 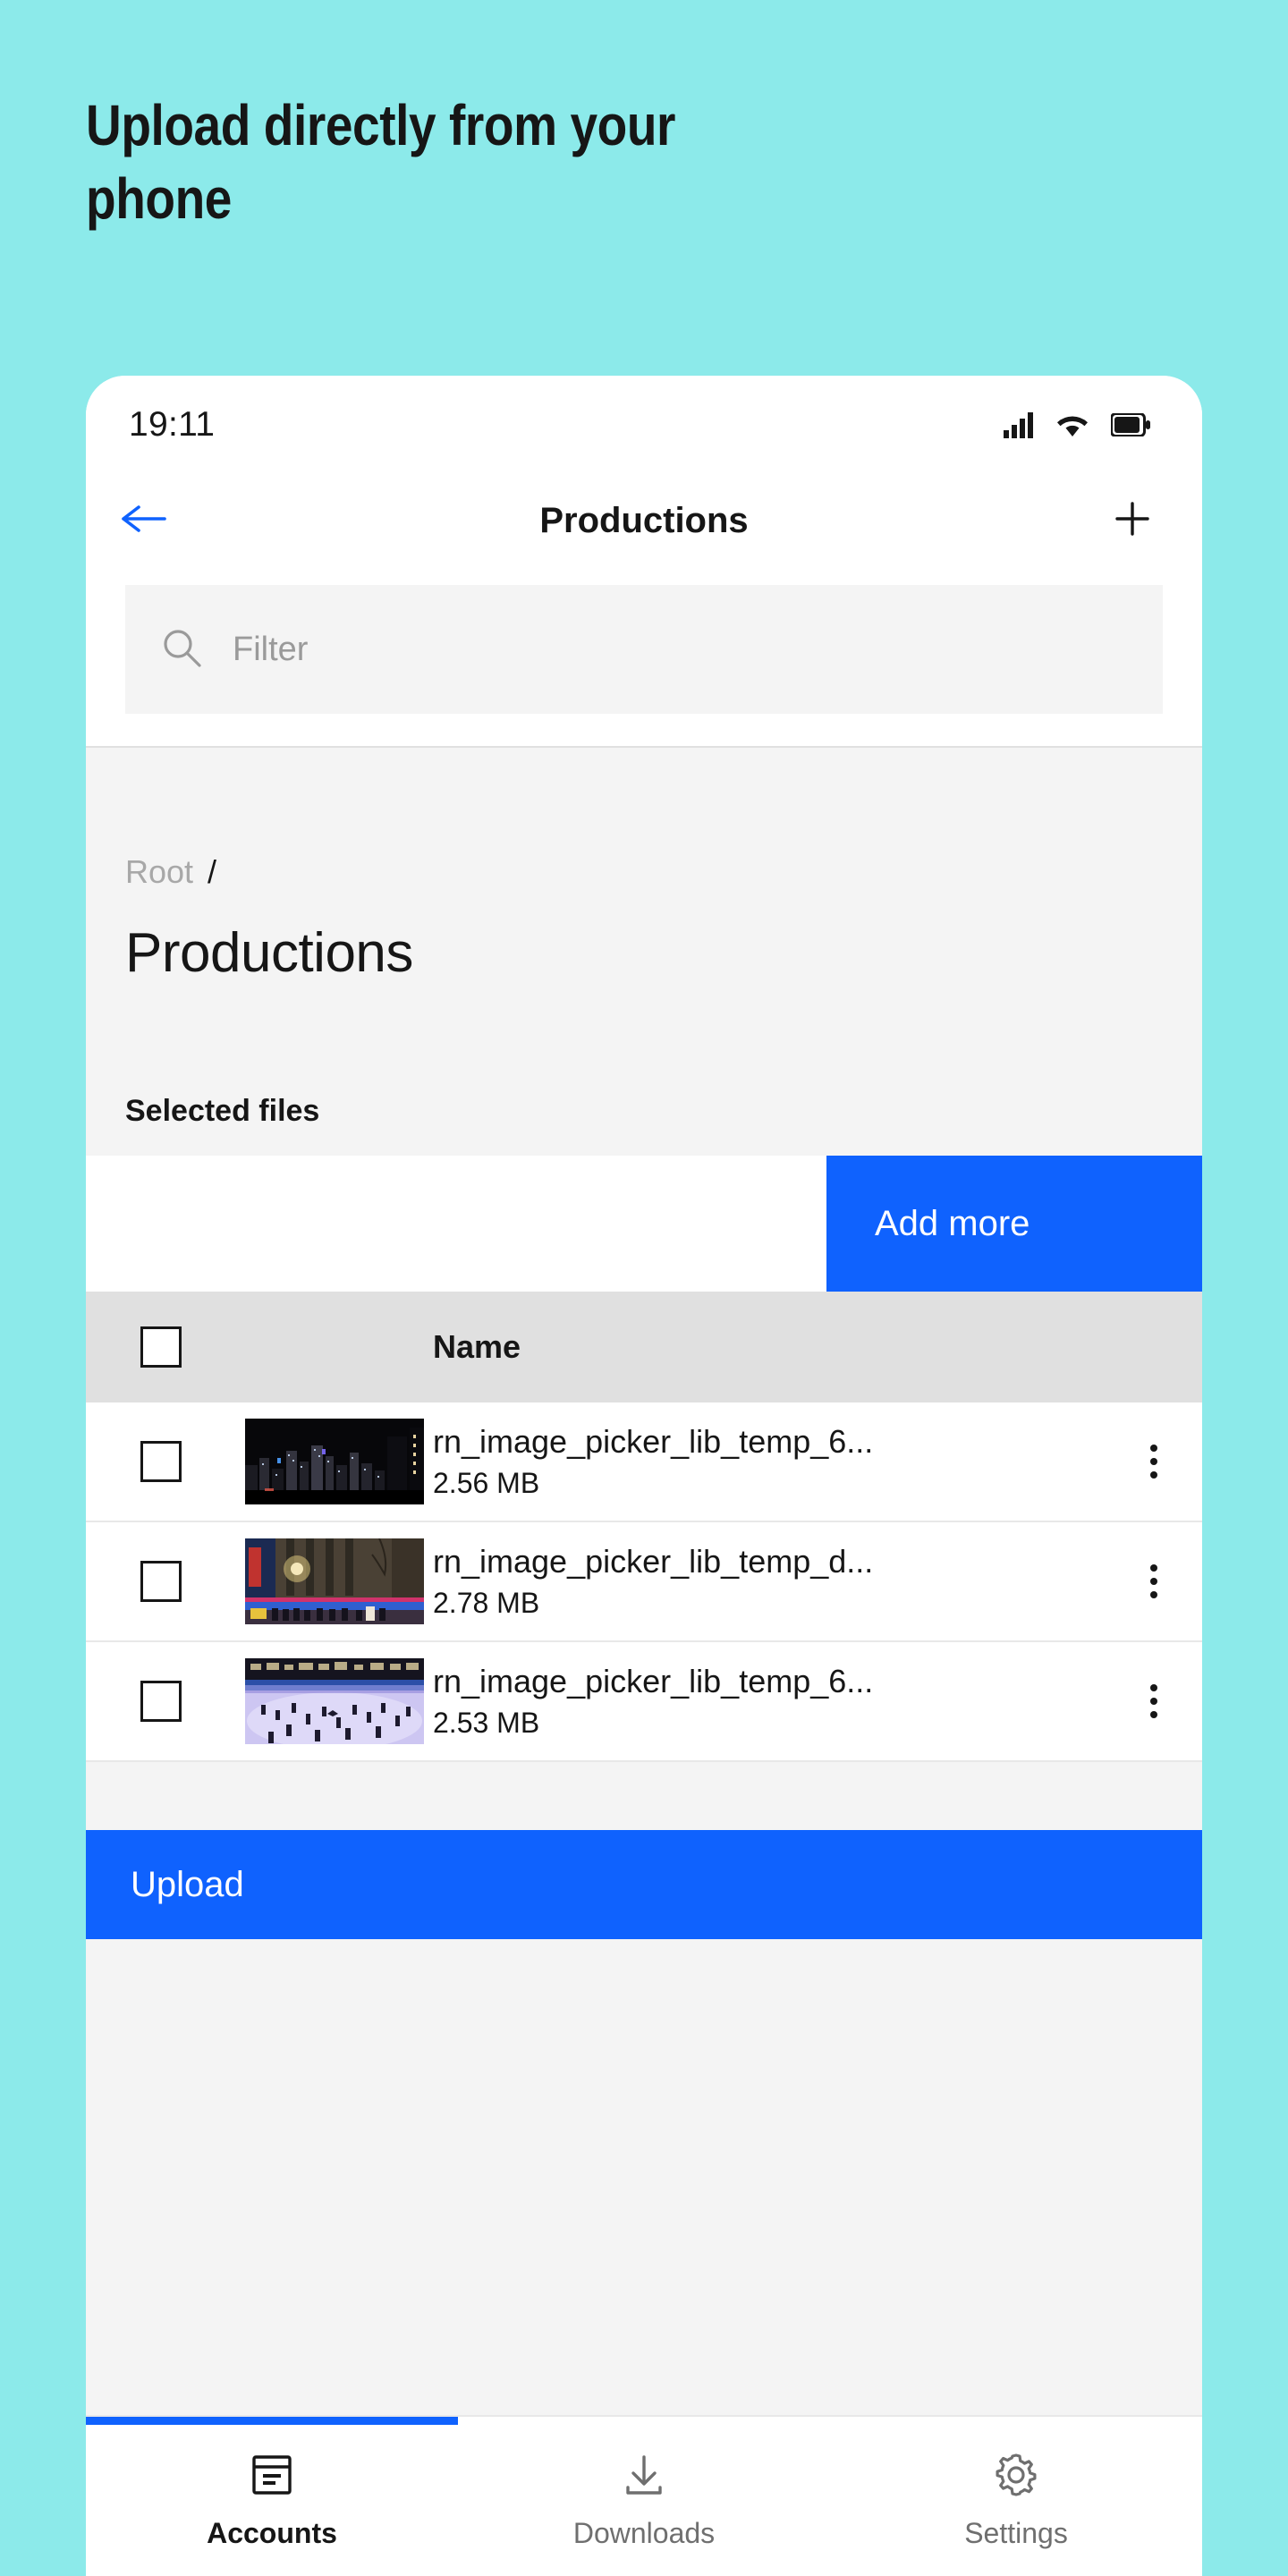 I want to click on filter-section: Filter, so click(x=644, y=656).